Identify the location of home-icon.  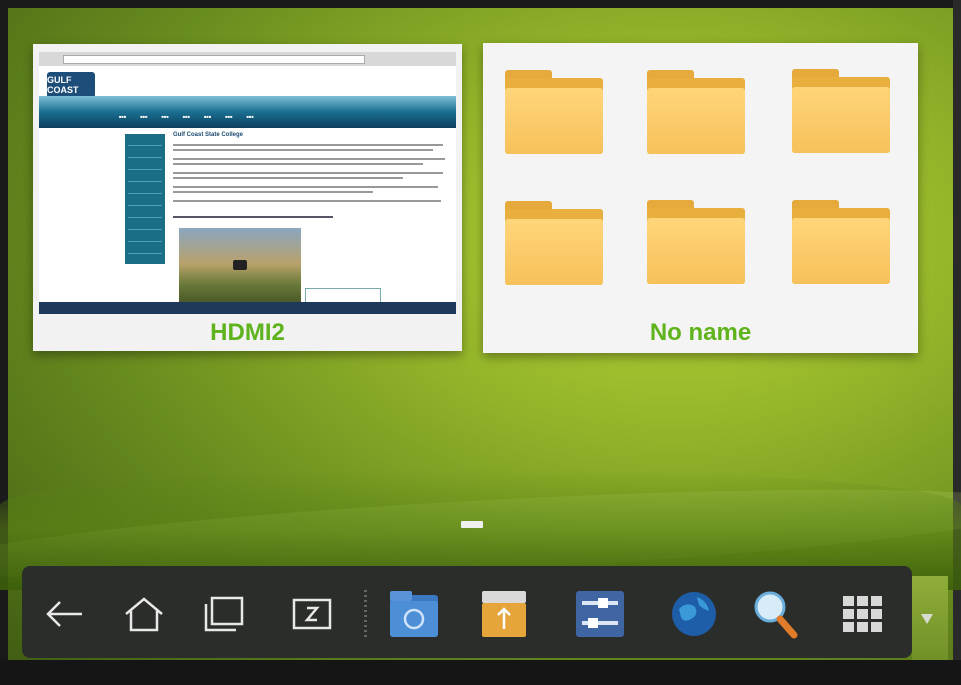
(144, 614).